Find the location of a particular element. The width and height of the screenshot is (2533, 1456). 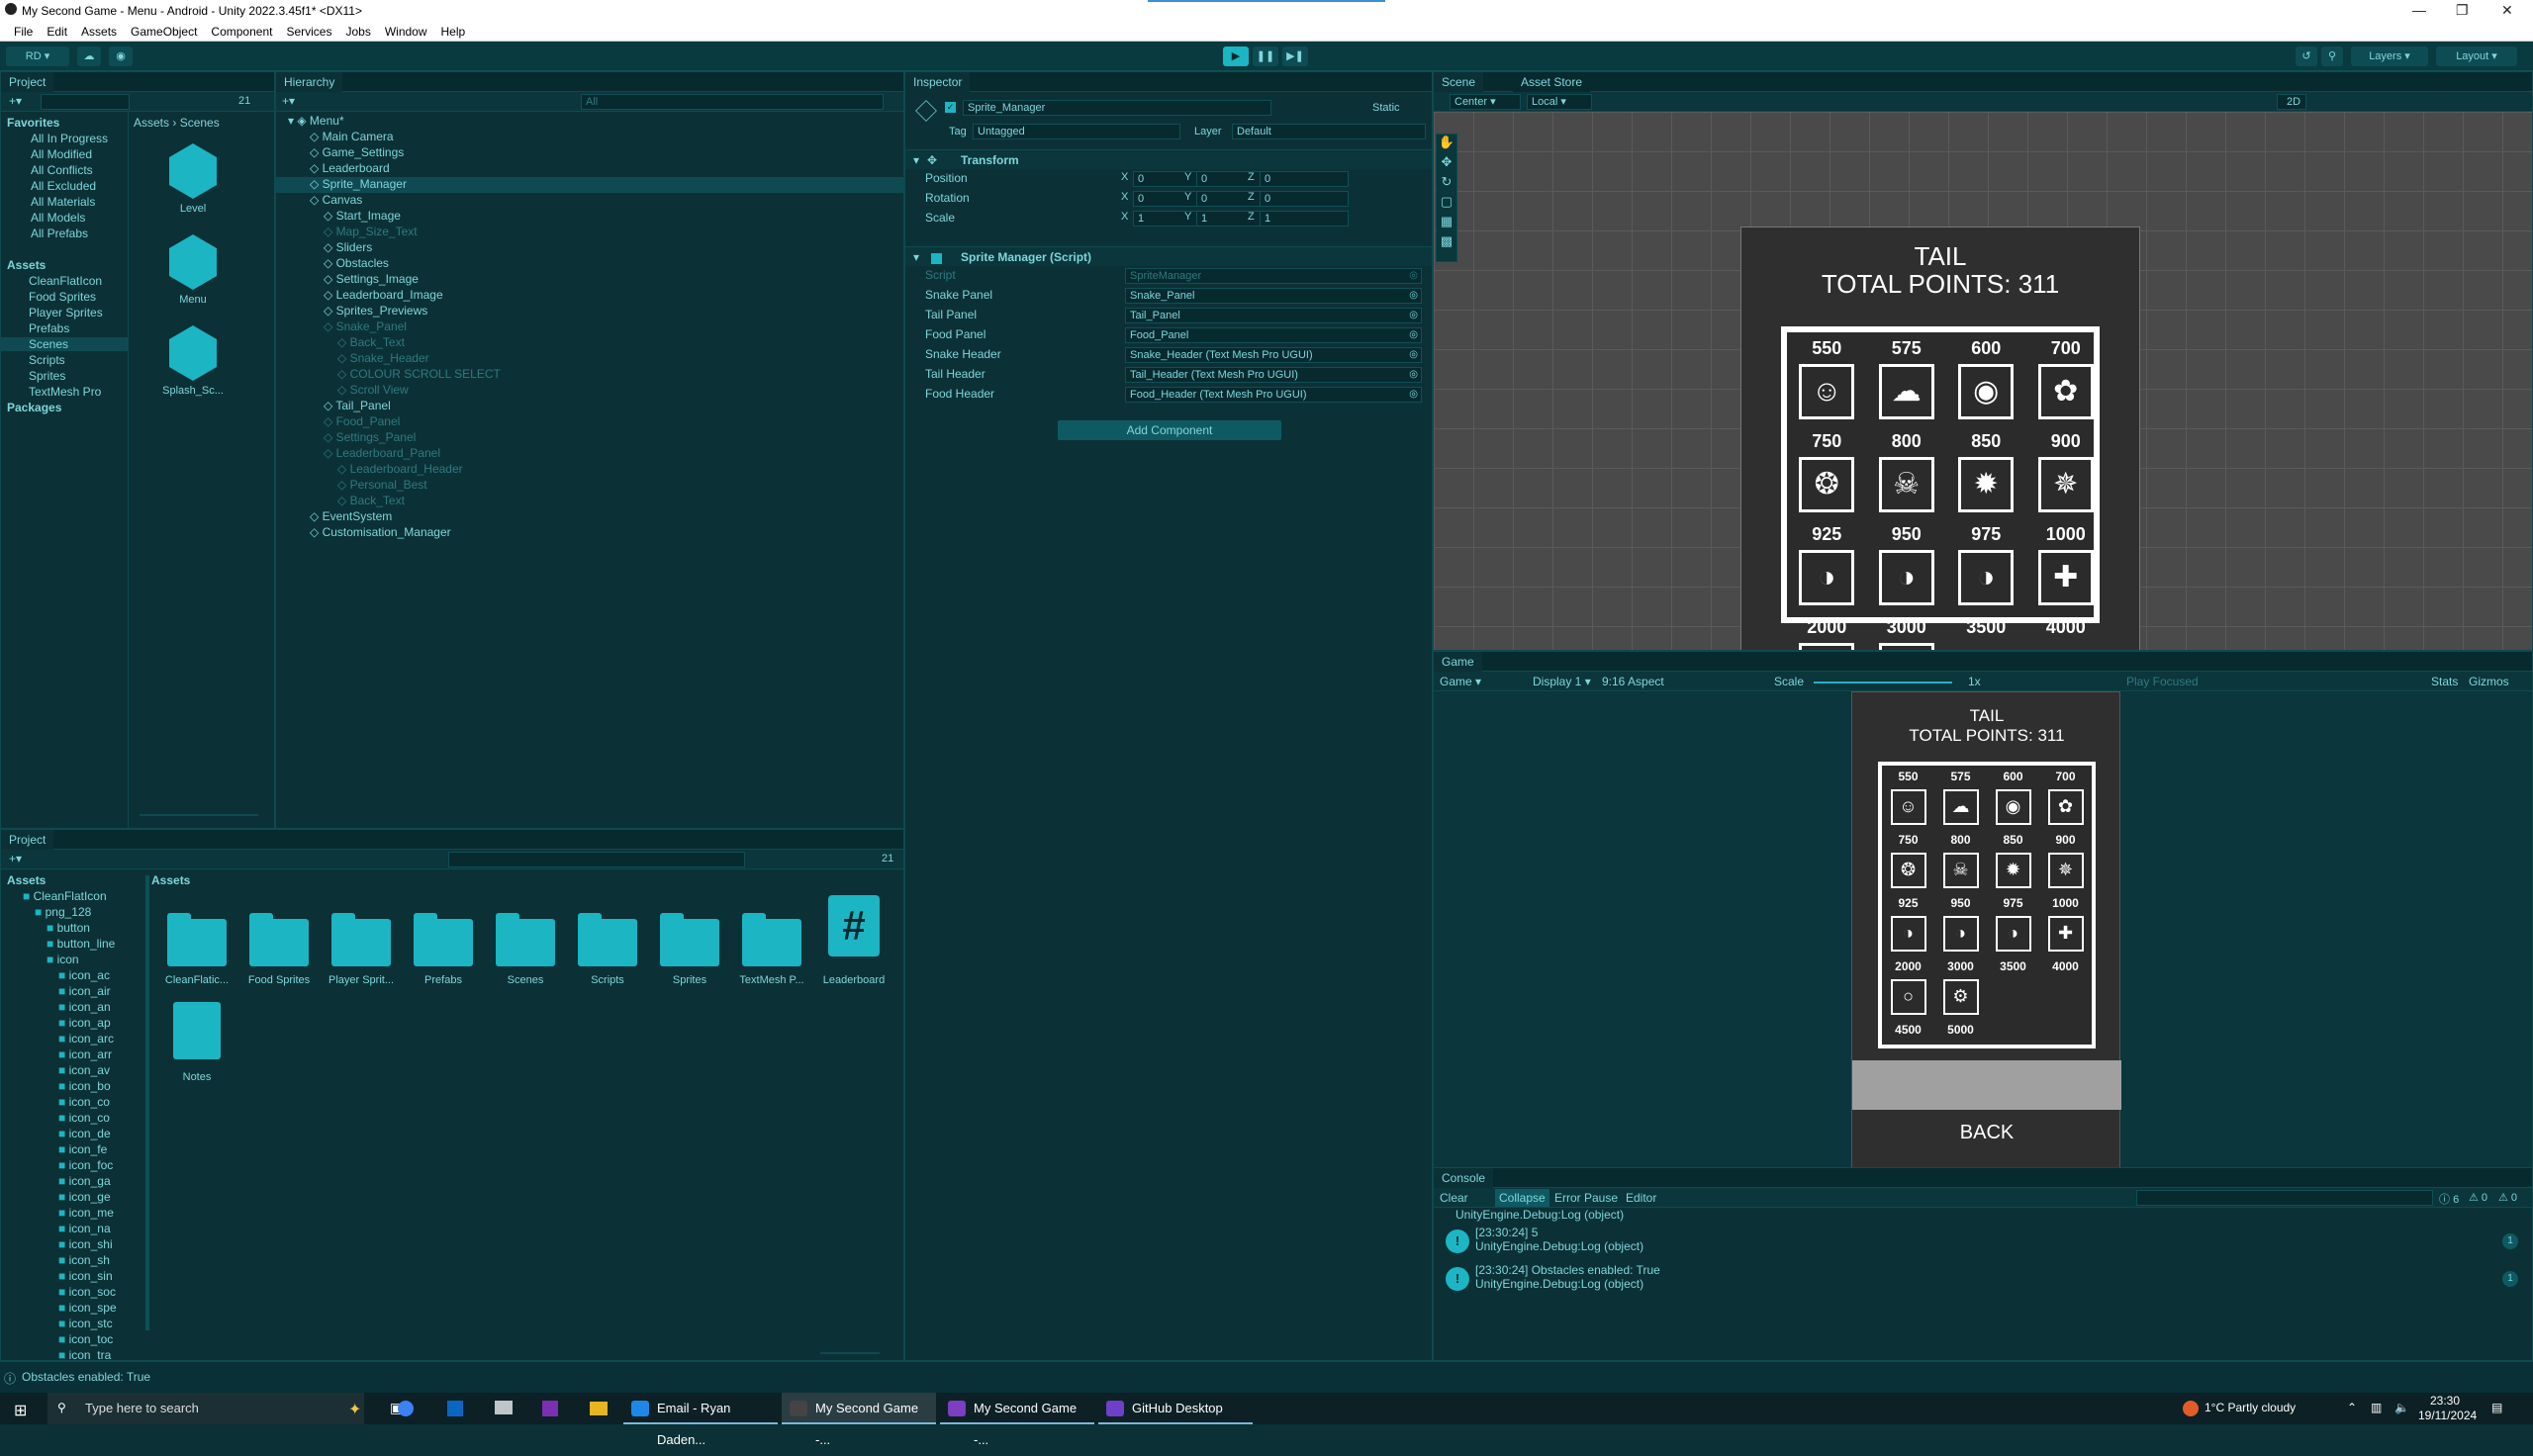

favorite-item: All In Progress is located at coordinates (69, 138).